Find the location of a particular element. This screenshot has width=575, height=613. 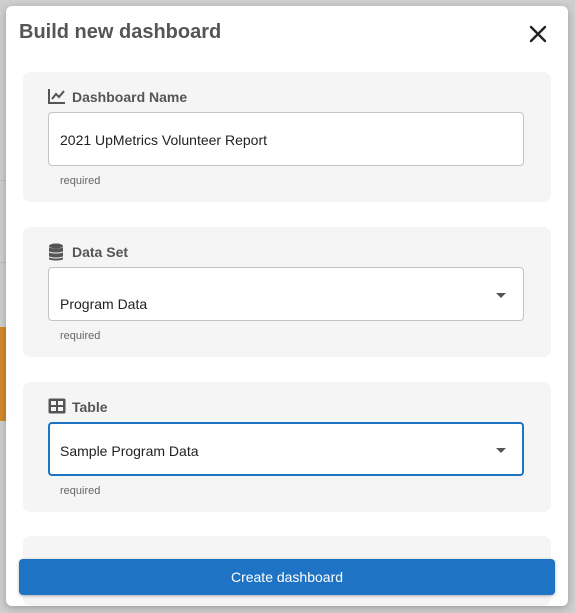

data-set-helper: required is located at coordinates (80, 336).